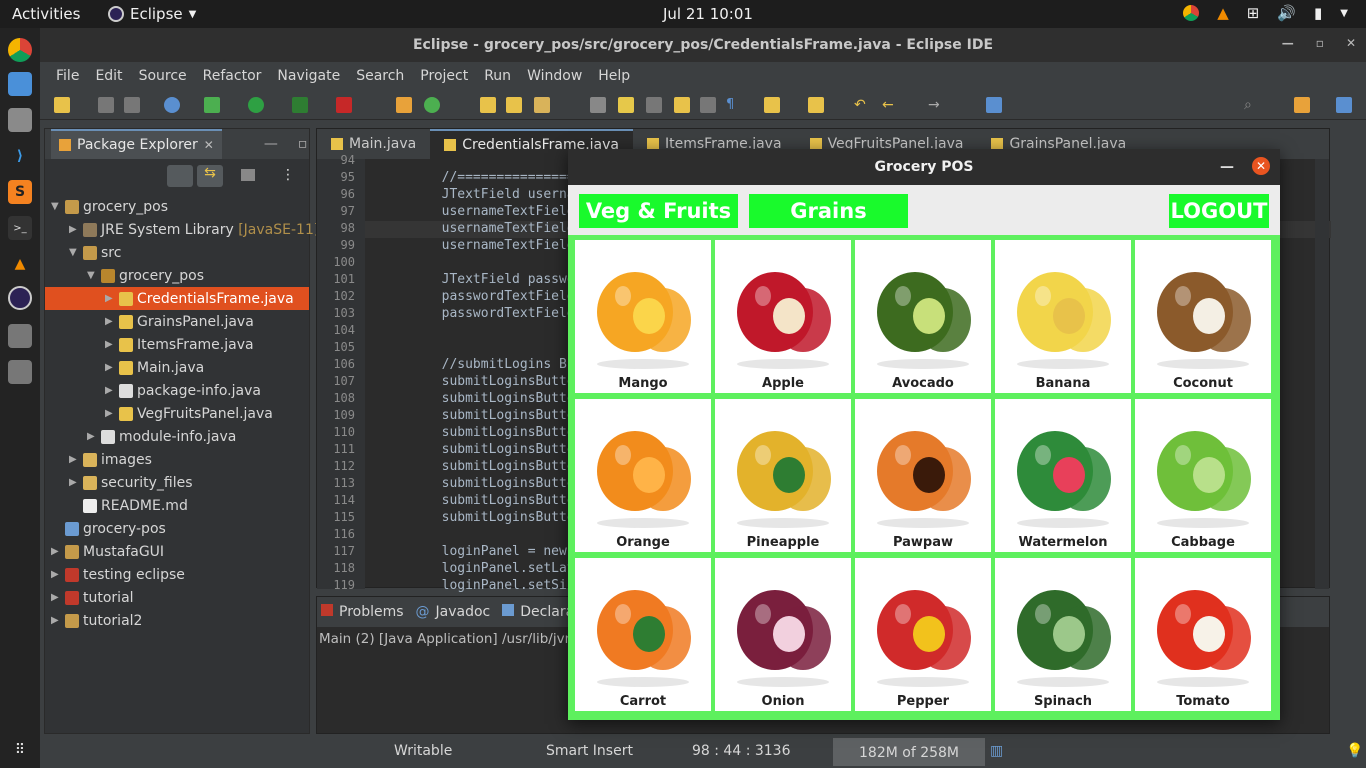  What do you see at coordinates (1219, 211) in the screenshot?
I see `logout-button: LOGOUT` at bounding box center [1219, 211].